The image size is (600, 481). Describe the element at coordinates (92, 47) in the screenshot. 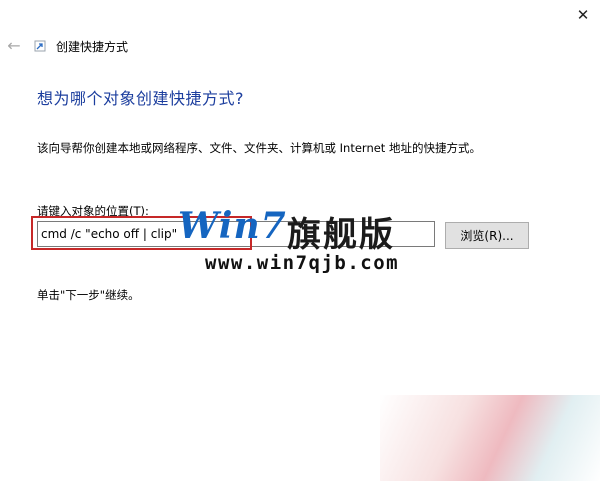

I see `window-title: 创建快捷方式` at that location.